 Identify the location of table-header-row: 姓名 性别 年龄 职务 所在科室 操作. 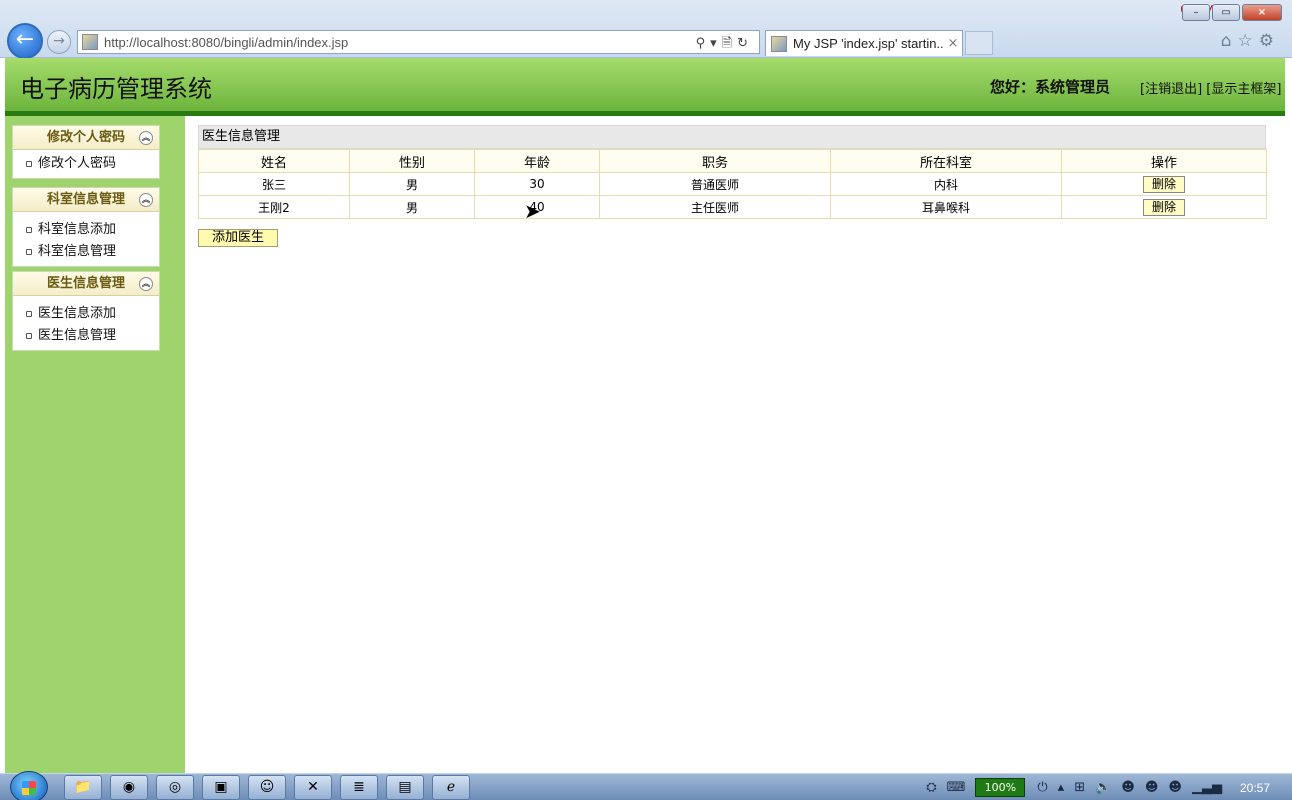
(732, 161).